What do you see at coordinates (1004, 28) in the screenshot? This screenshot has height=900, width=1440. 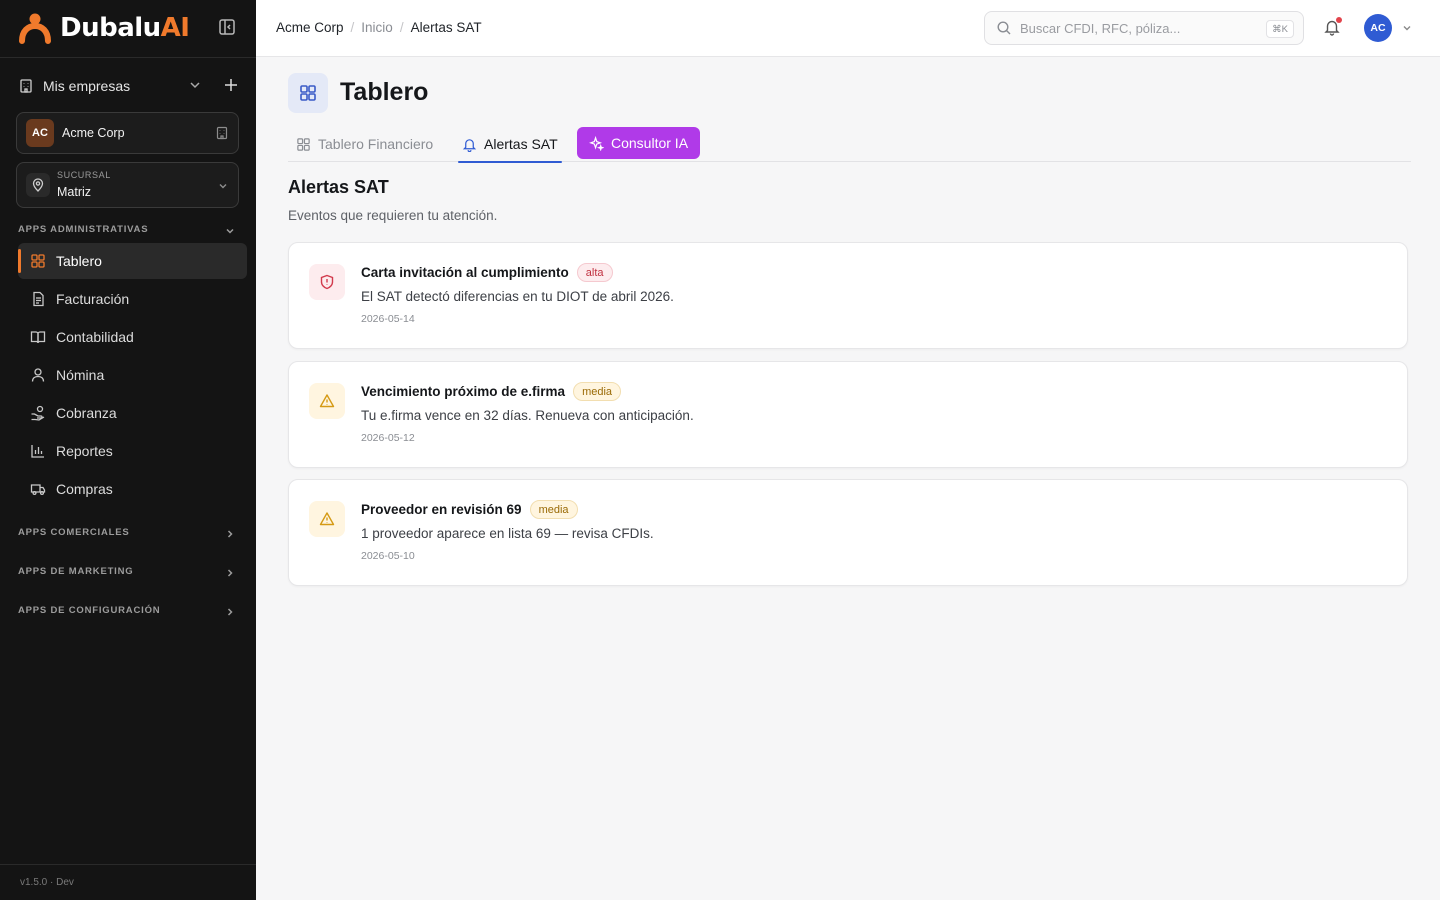 I see `search-icon` at bounding box center [1004, 28].